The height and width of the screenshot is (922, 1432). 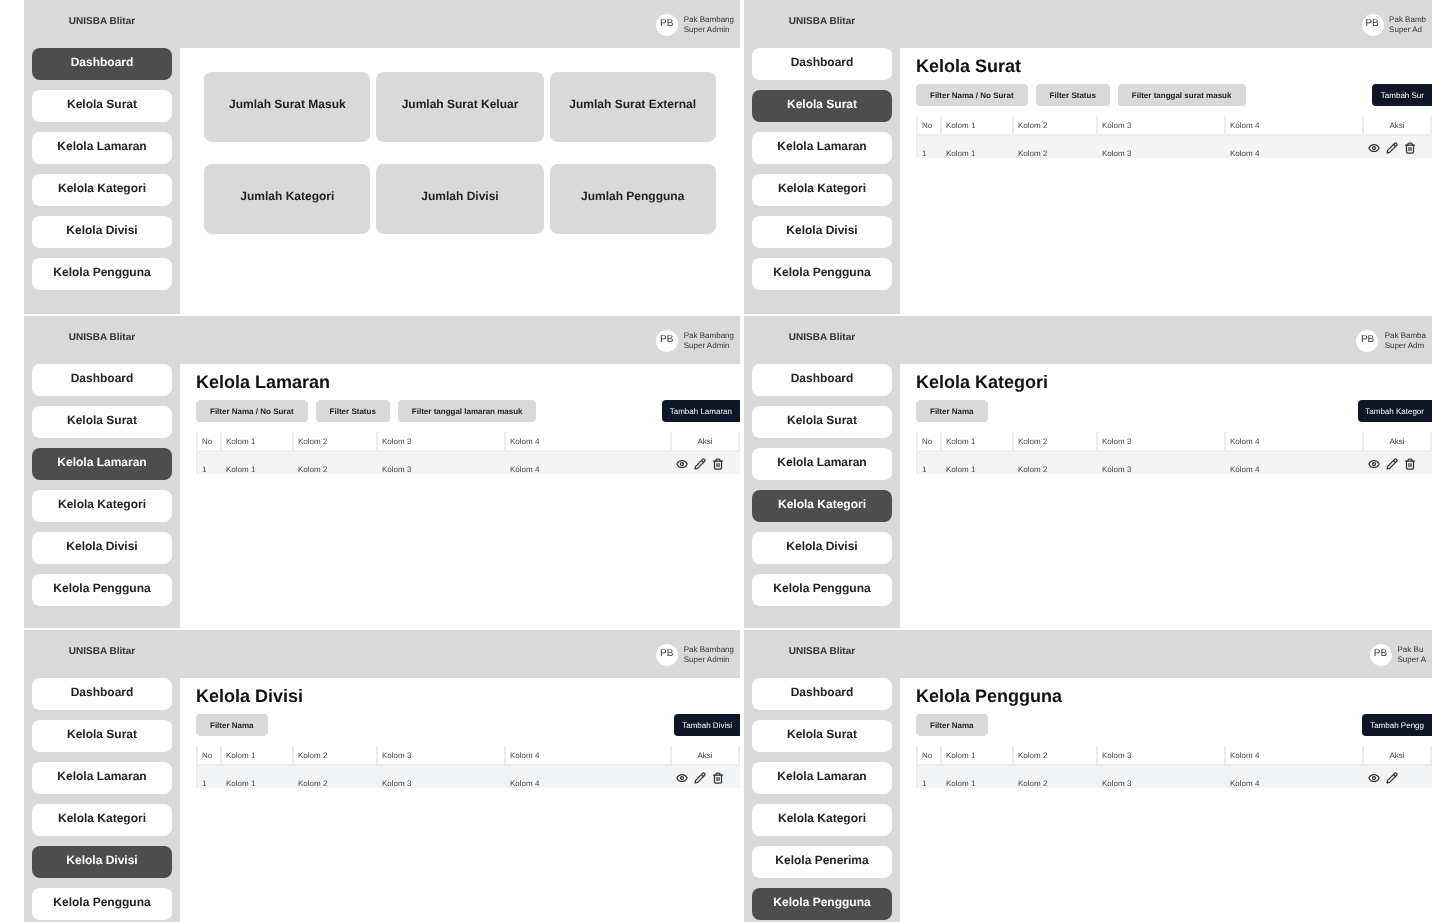 What do you see at coordinates (250, 697) in the screenshot?
I see `page-title: Kelola Divisi` at bounding box center [250, 697].